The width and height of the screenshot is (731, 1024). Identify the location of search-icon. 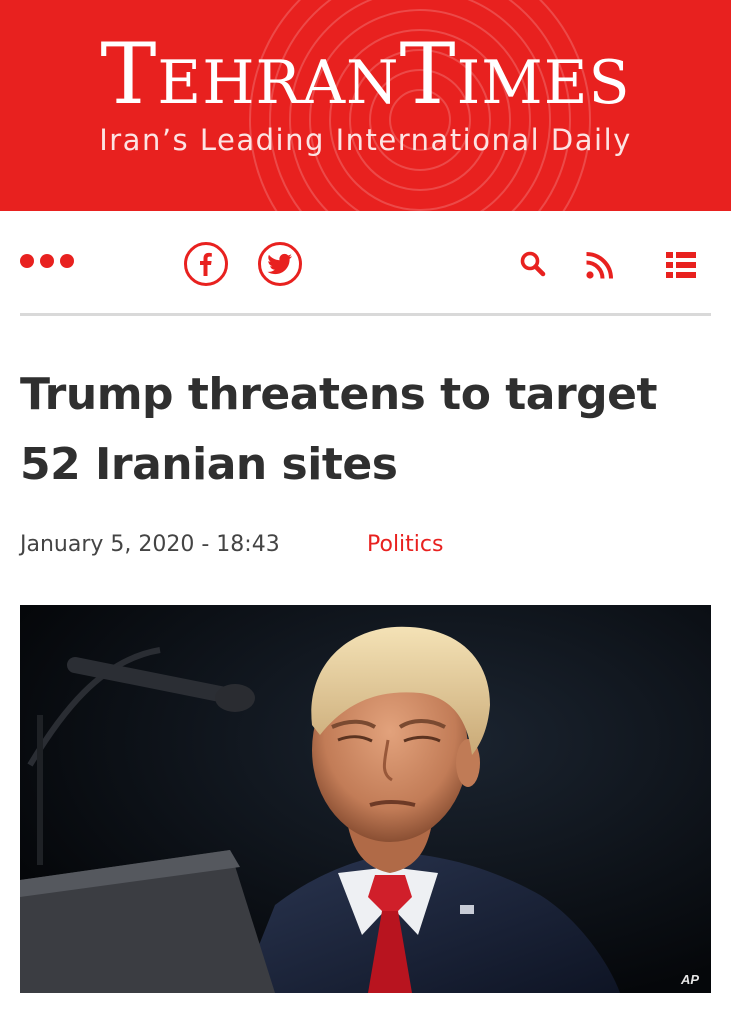
(533, 264).